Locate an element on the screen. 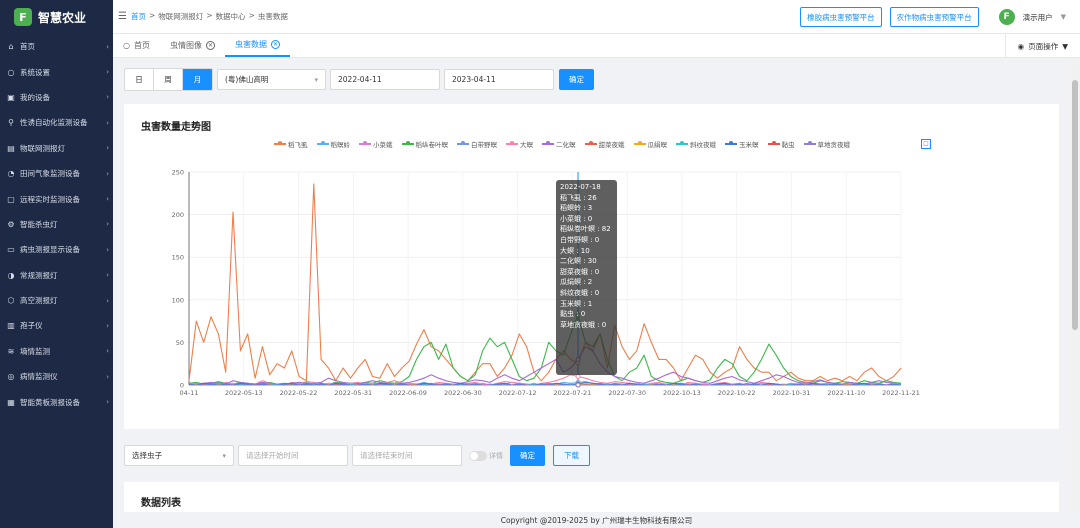 This screenshot has height=528, width=1080. legend-item: 草地贪夜蛾 is located at coordinates (826, 144).